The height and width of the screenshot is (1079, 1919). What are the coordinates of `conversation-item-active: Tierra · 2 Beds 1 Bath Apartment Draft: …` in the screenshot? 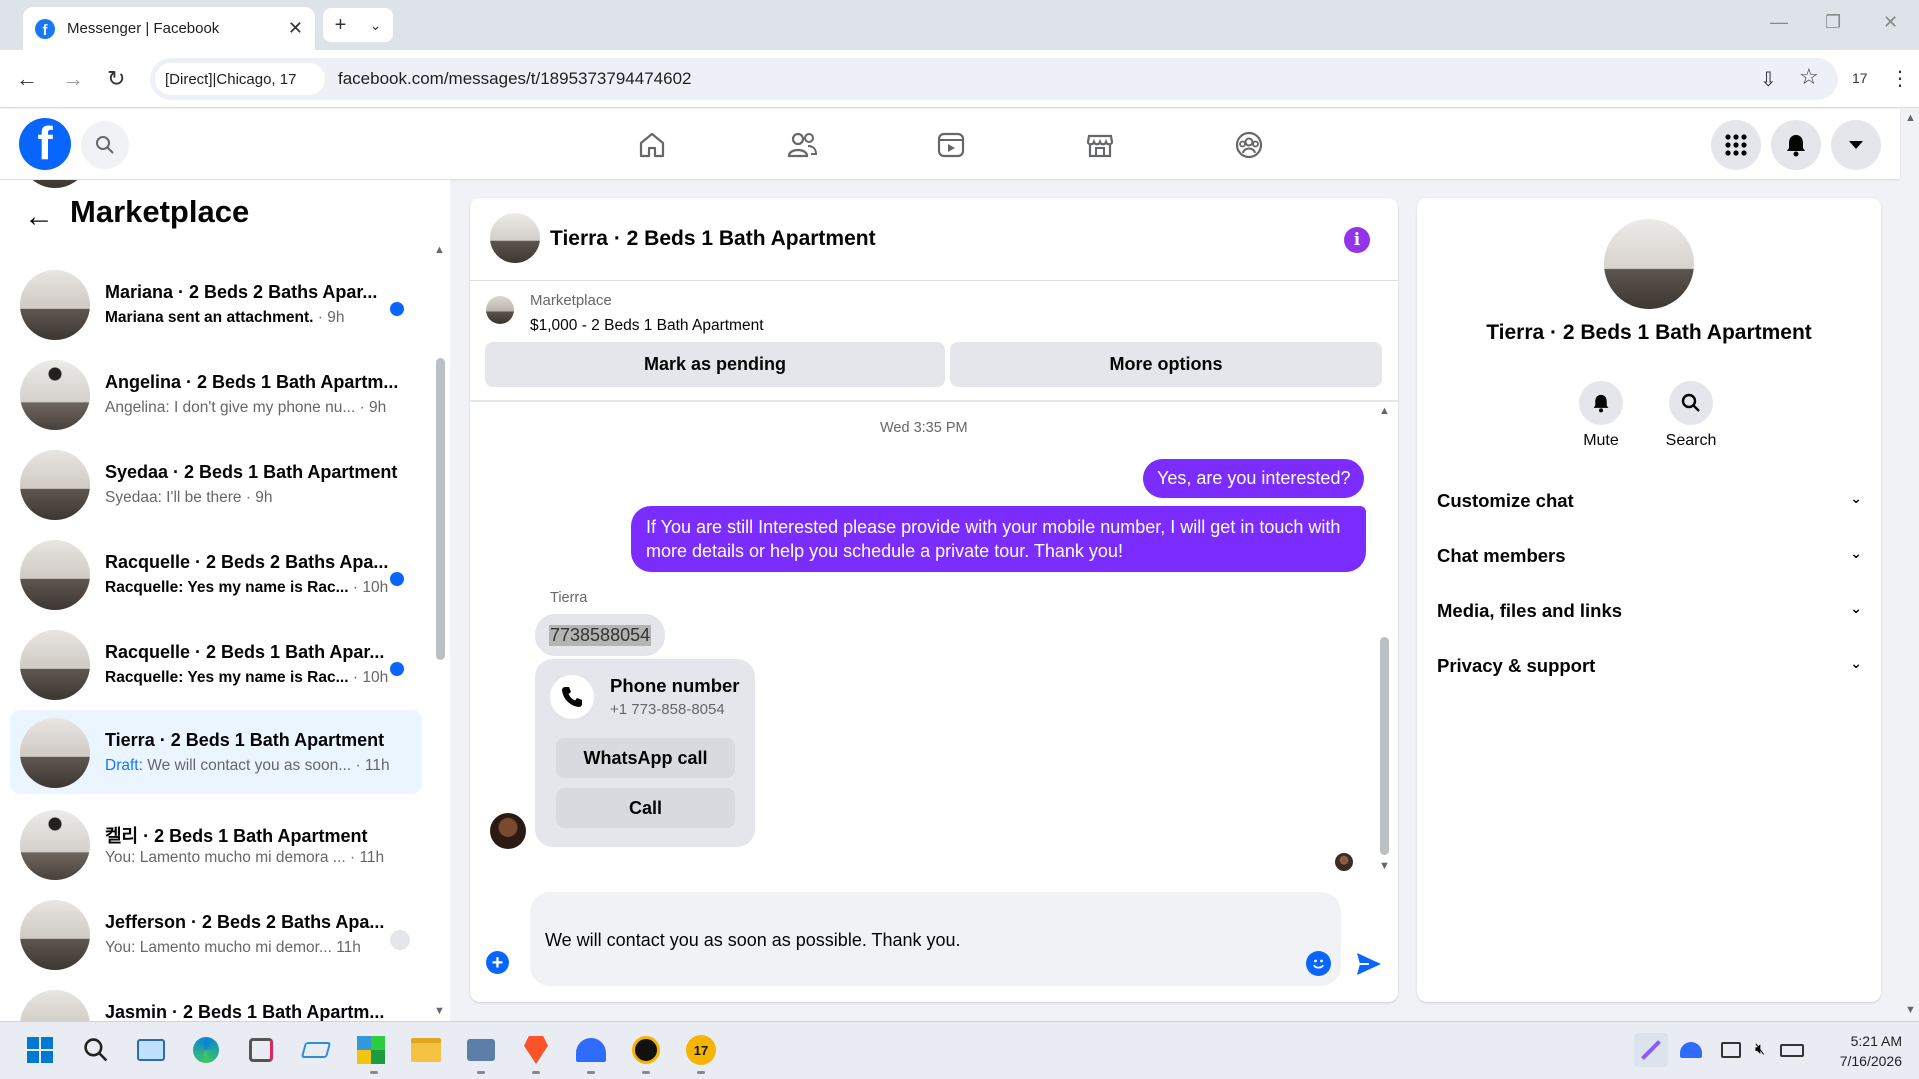 It's located at (216, 752).